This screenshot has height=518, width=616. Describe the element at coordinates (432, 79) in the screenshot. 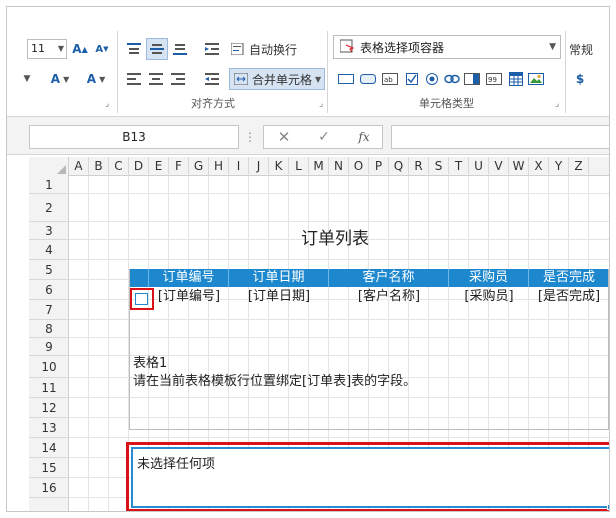

I see `radio-type-icon` at that location.